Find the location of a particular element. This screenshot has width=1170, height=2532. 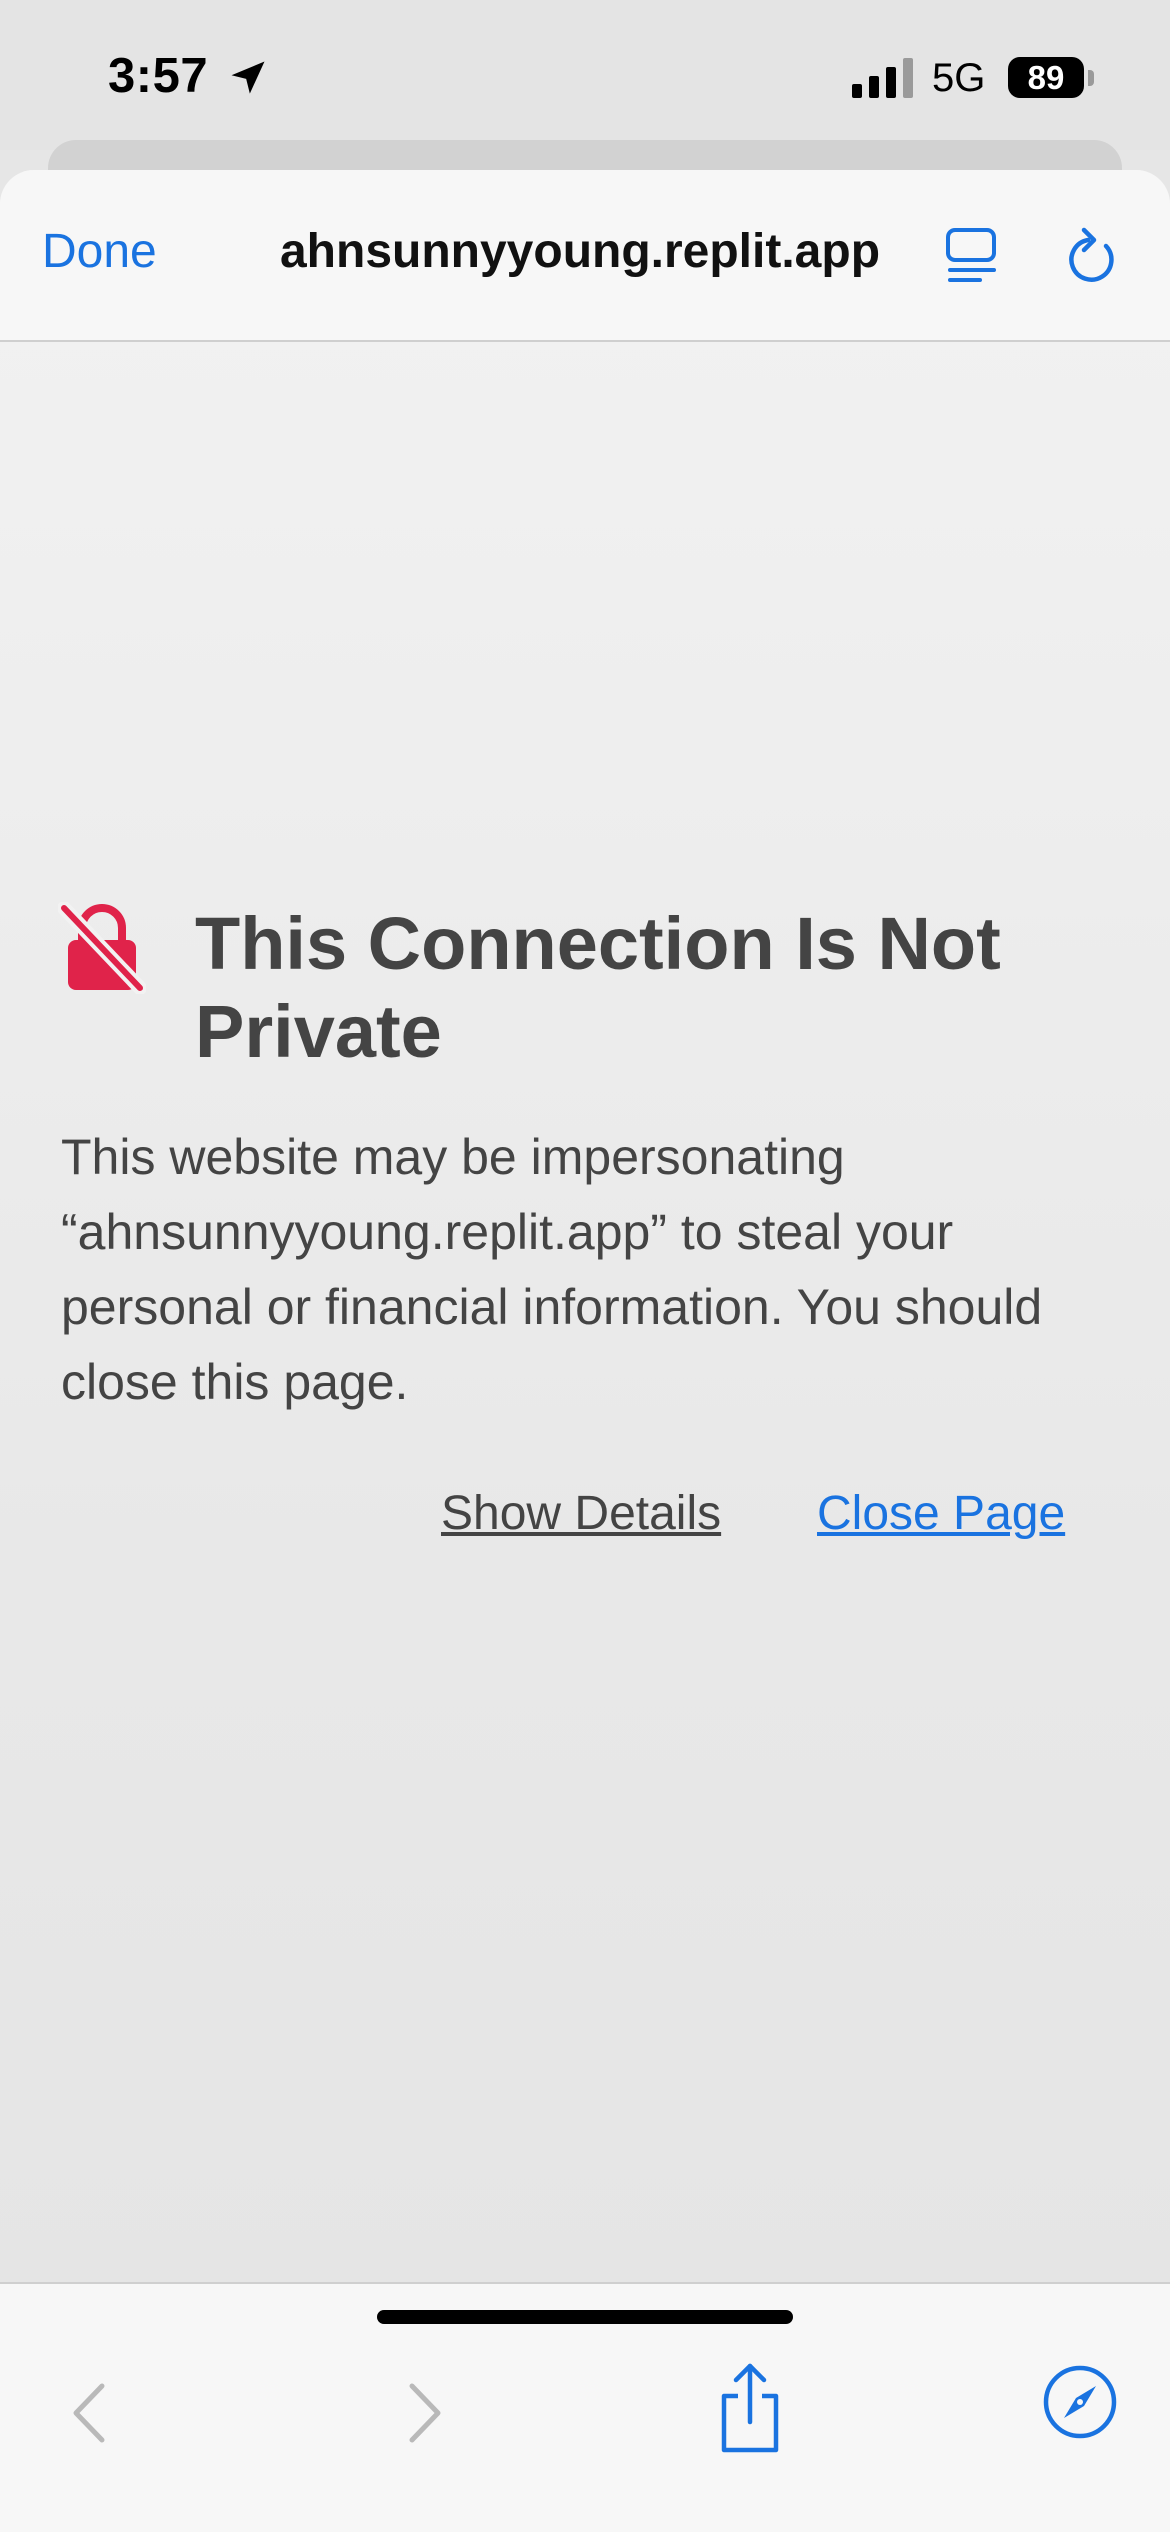

network-type: 5G is located at coordinates (959, 78).